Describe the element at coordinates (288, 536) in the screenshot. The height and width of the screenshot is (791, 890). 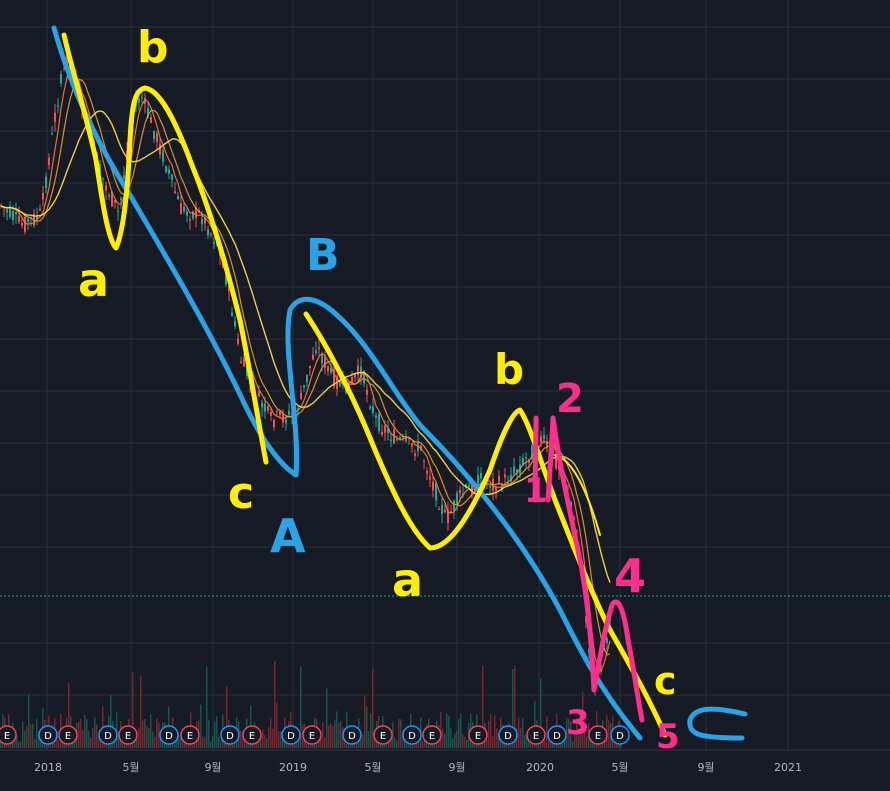
I see `annotation-label: A` at that location.